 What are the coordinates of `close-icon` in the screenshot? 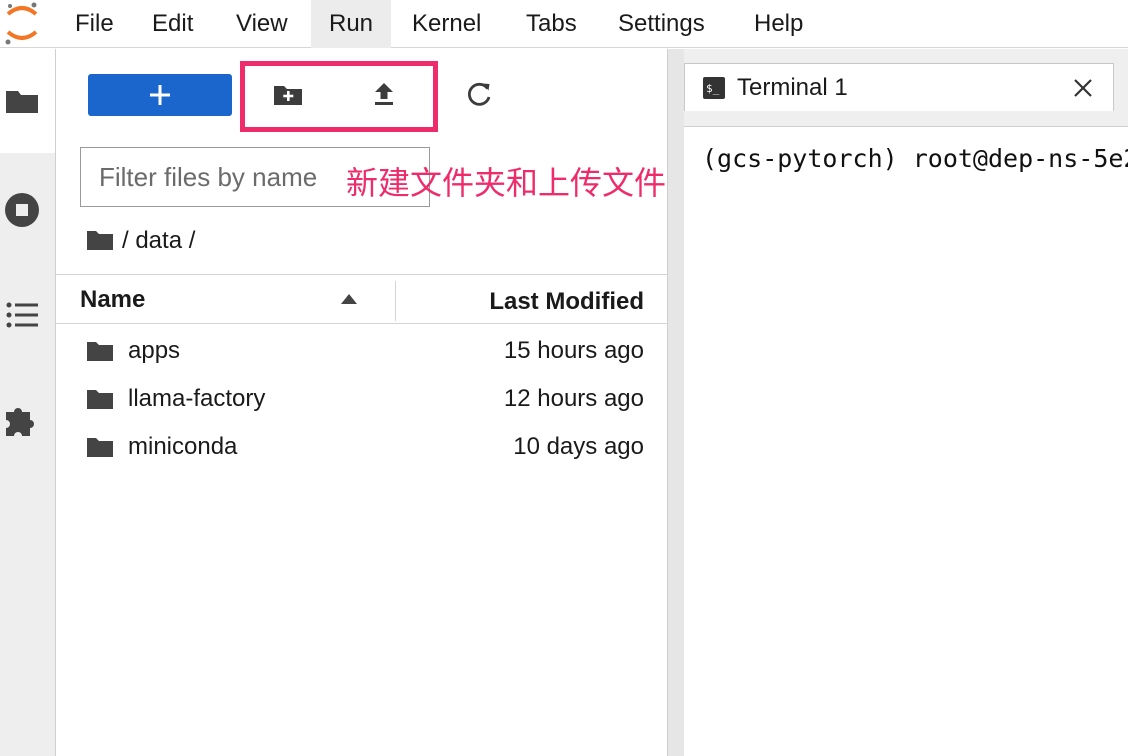 It's located at (1083, 88).